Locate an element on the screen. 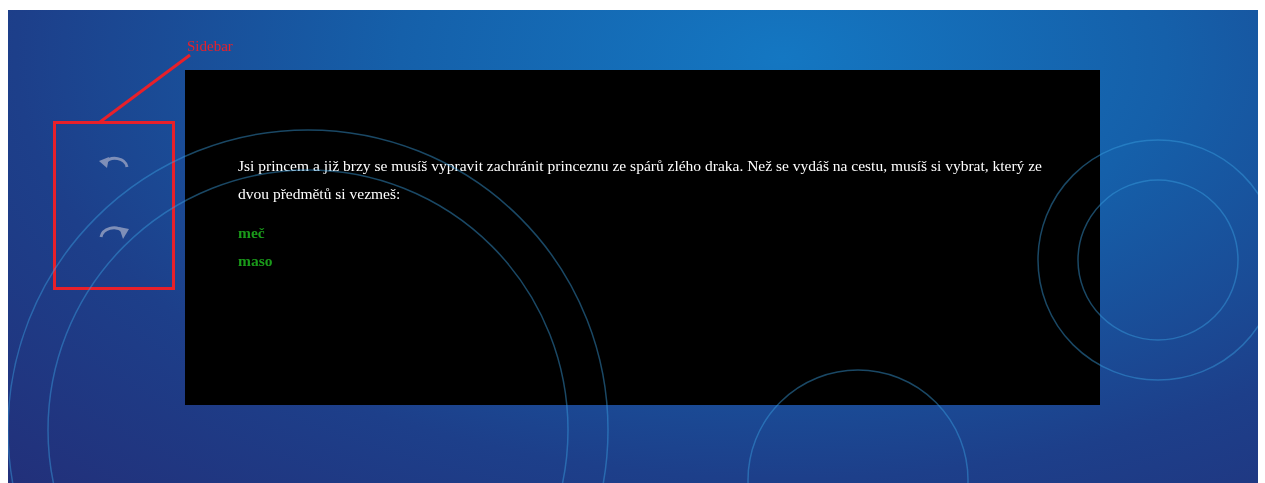 This screenshot has height=483, width=1265. choice-link: meč is located at coordinates (251, 233).